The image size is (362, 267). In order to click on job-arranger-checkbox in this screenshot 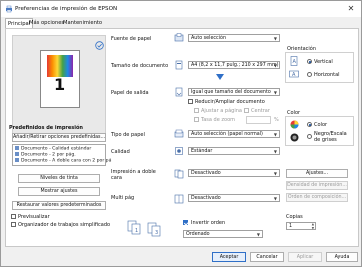, I will do `click(13, 224)`.